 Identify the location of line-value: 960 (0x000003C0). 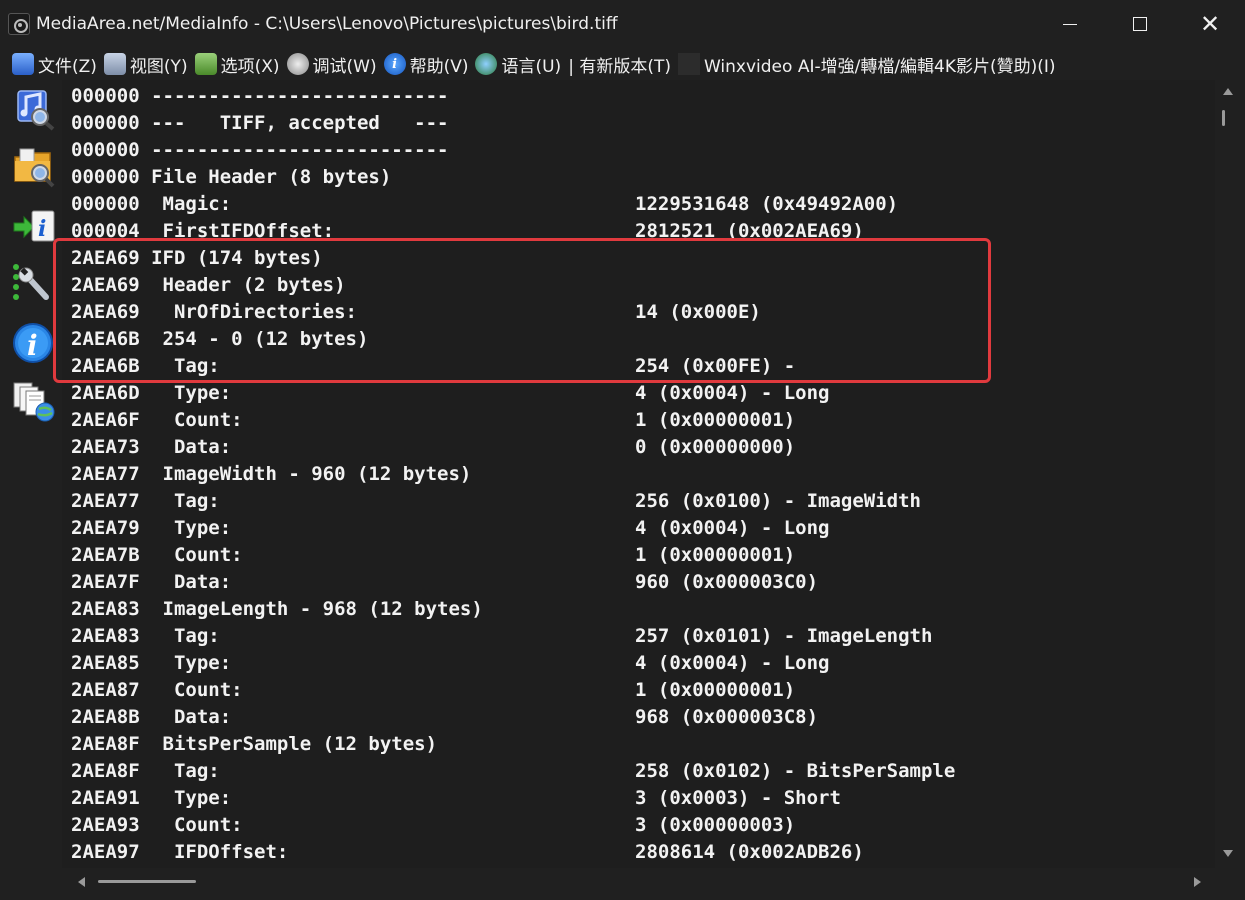
(727, 582).